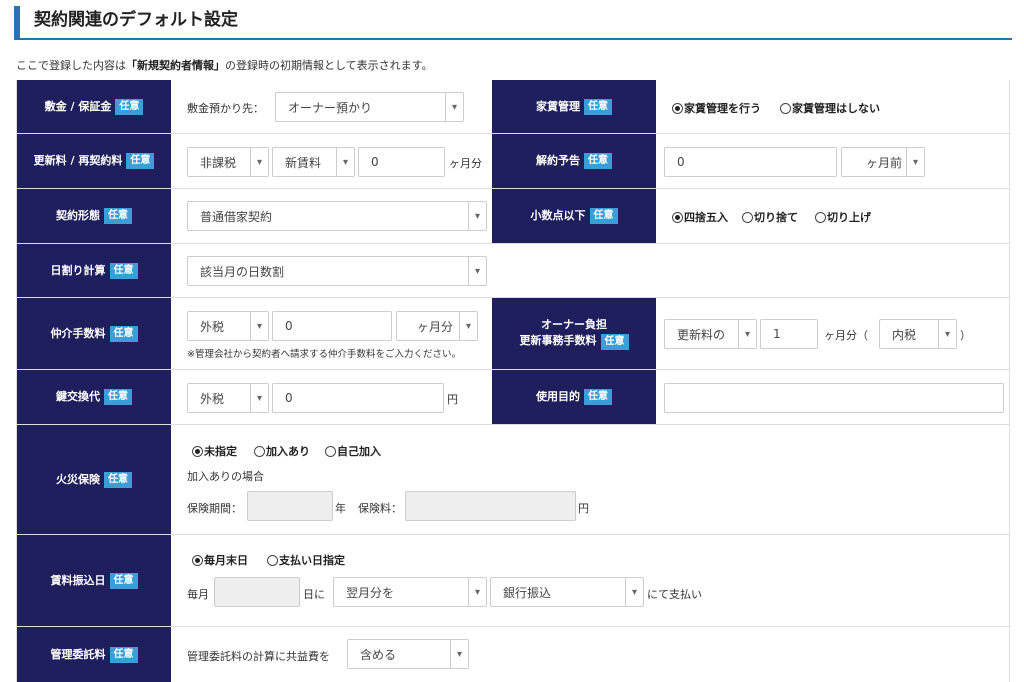 Image resolution: width=1024 pixels, height=682 pixels. What do you see at coordinates (574, 106) in the screenshot?
I see `label-rent-mgmt: 家賃管理 任意` at bounding box center [574, 106].